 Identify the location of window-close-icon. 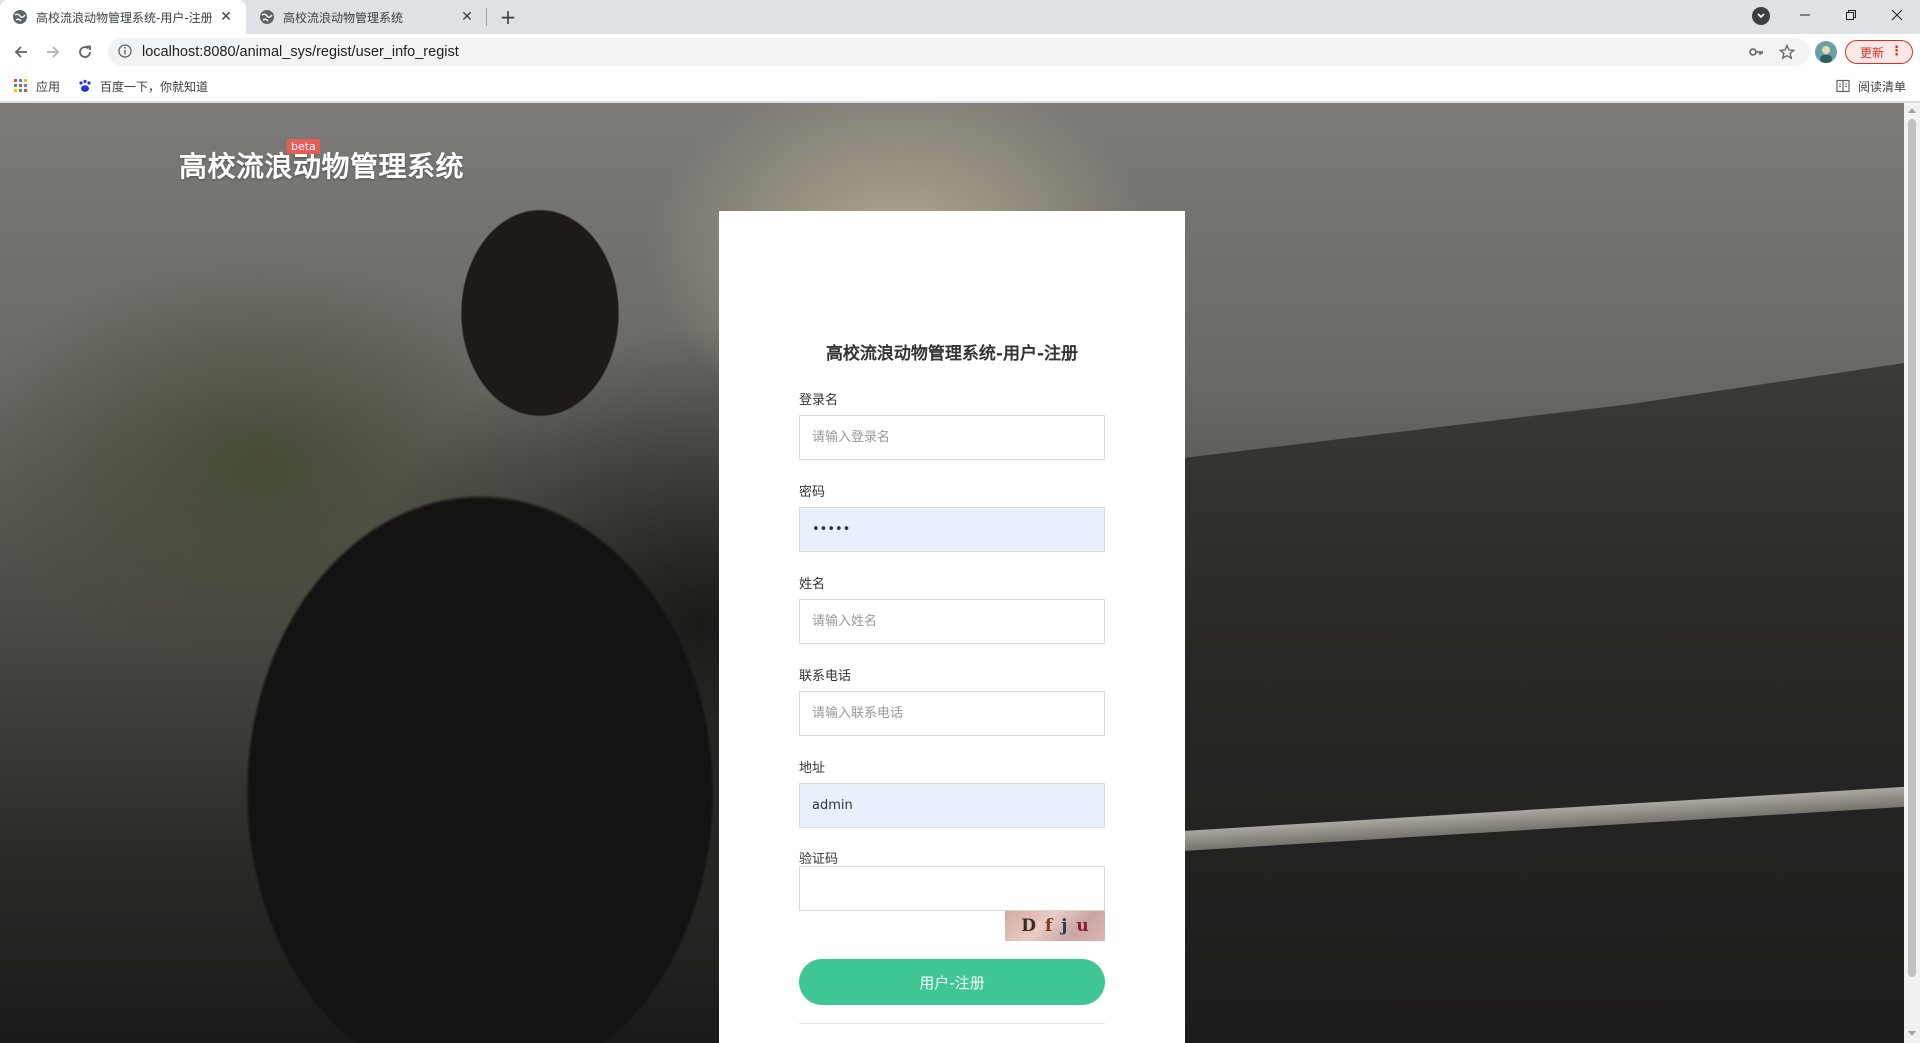
(1897, 15).